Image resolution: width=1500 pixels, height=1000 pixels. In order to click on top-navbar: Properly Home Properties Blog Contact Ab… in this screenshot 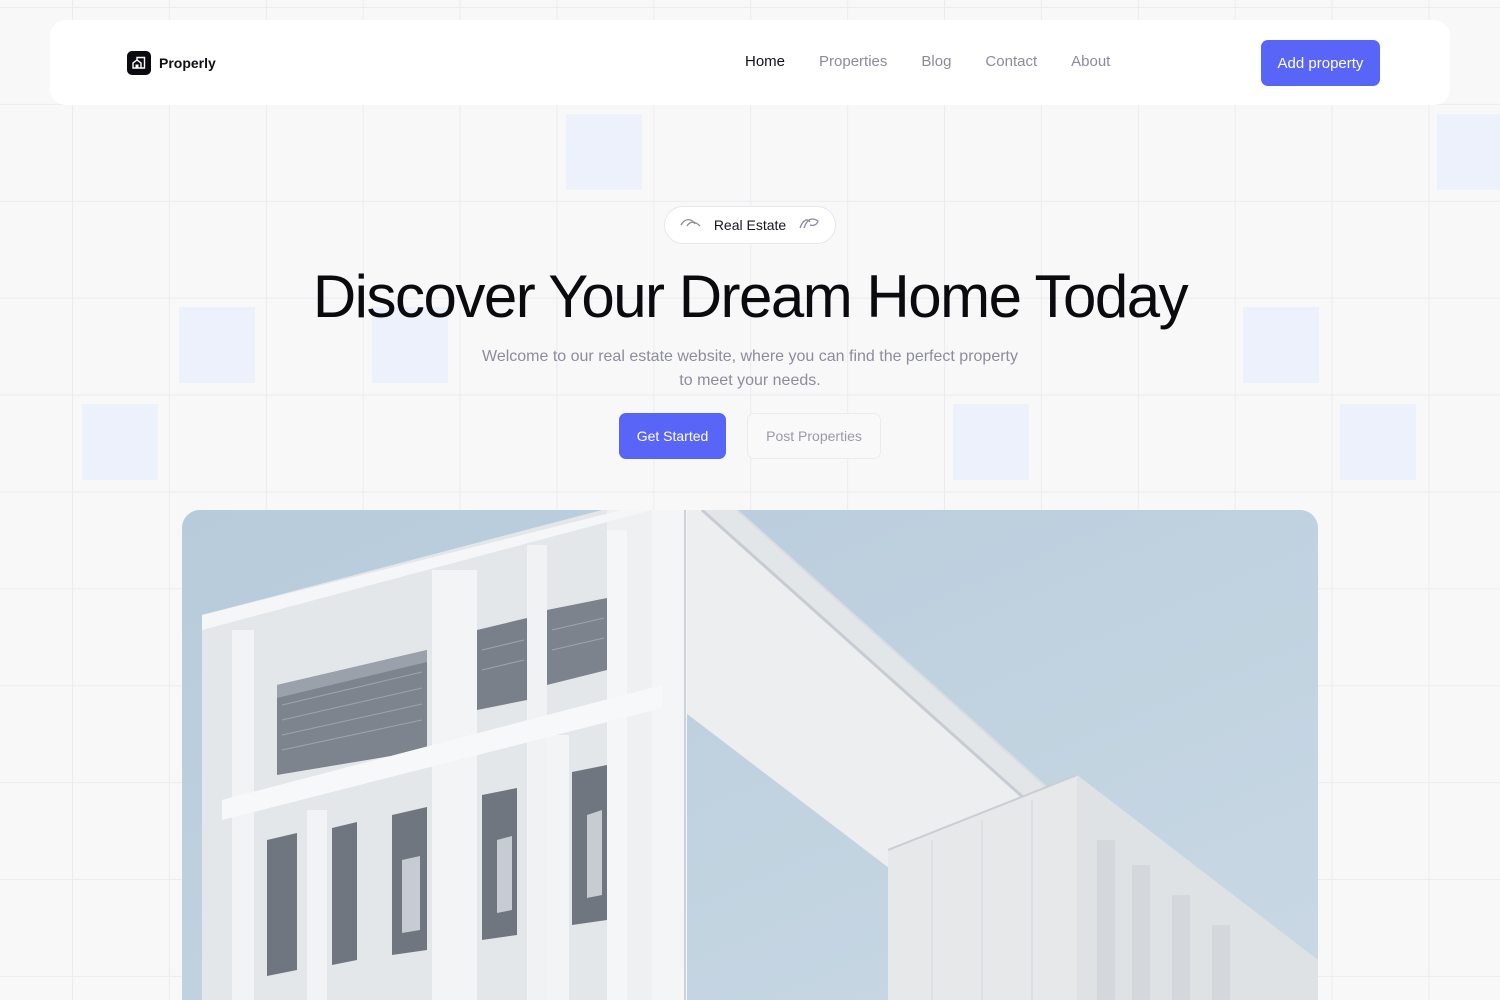, I will do `click(750, 62)`.